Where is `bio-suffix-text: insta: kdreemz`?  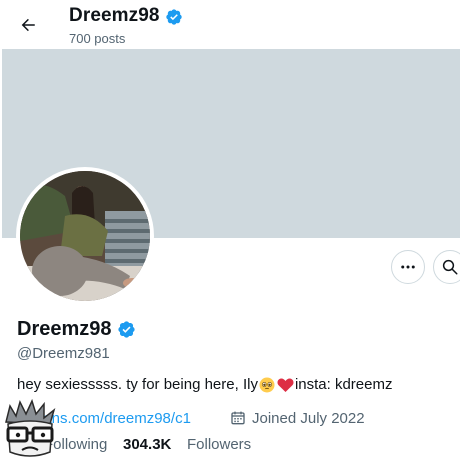 bio-suffix-text: insta: kdreemz is located at coordinates (343, 384).